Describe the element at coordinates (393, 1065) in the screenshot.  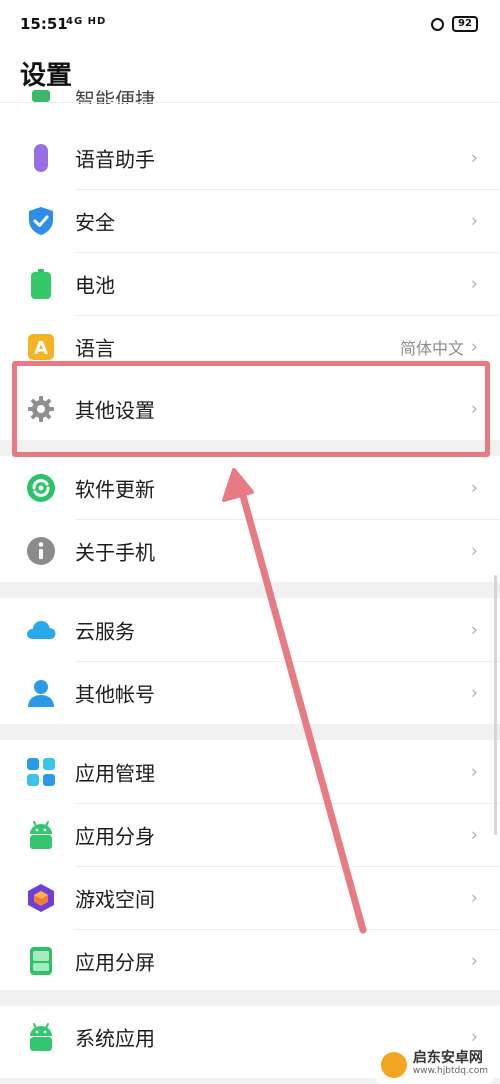
I see `watermark-circle-icon` at that location.